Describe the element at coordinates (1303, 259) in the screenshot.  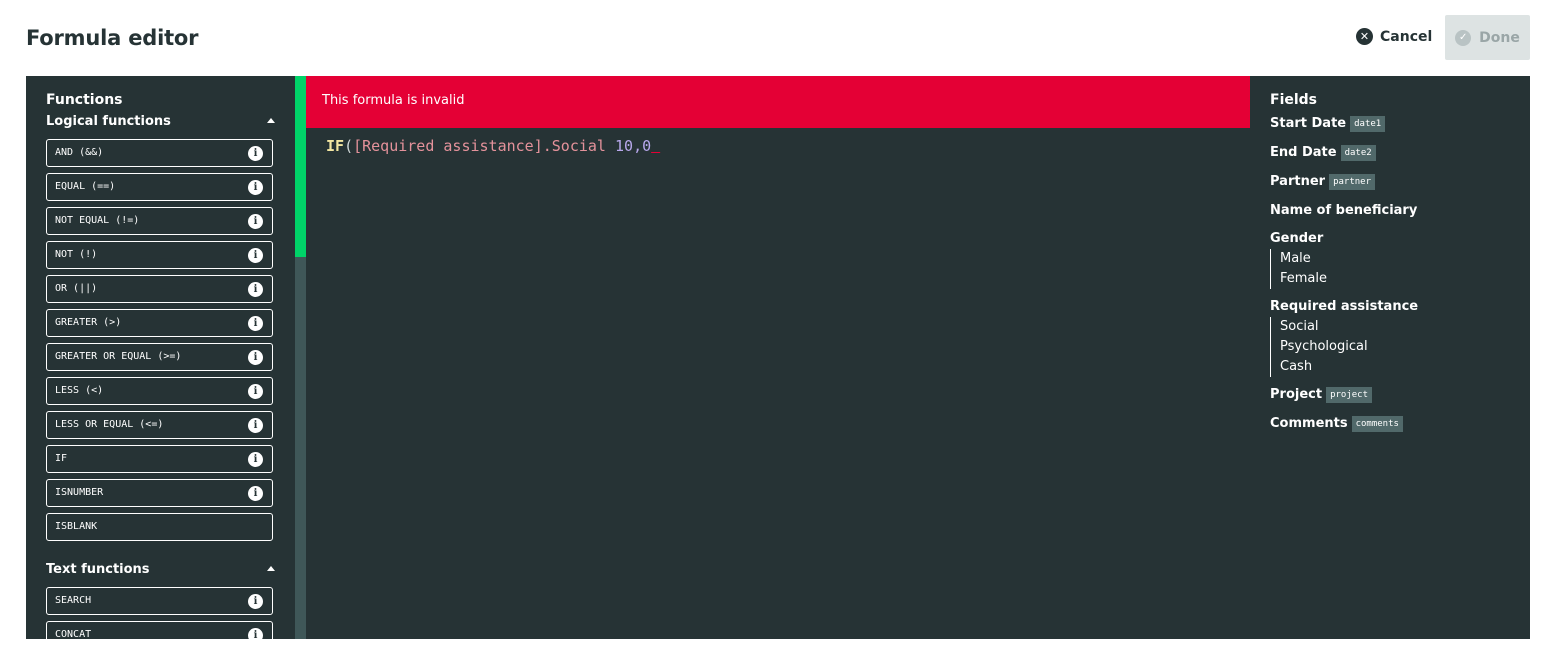
I see `option-male: Male` at that location.